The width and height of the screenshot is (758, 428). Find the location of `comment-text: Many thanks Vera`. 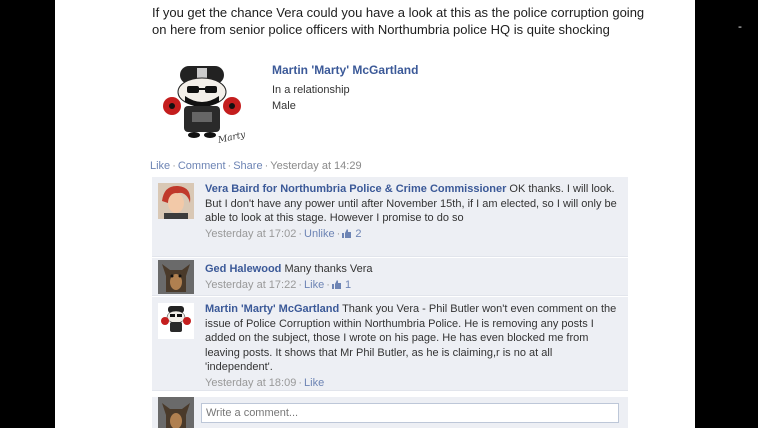

comment-text: Many thanks Vera is located at coordinates (328, 269).